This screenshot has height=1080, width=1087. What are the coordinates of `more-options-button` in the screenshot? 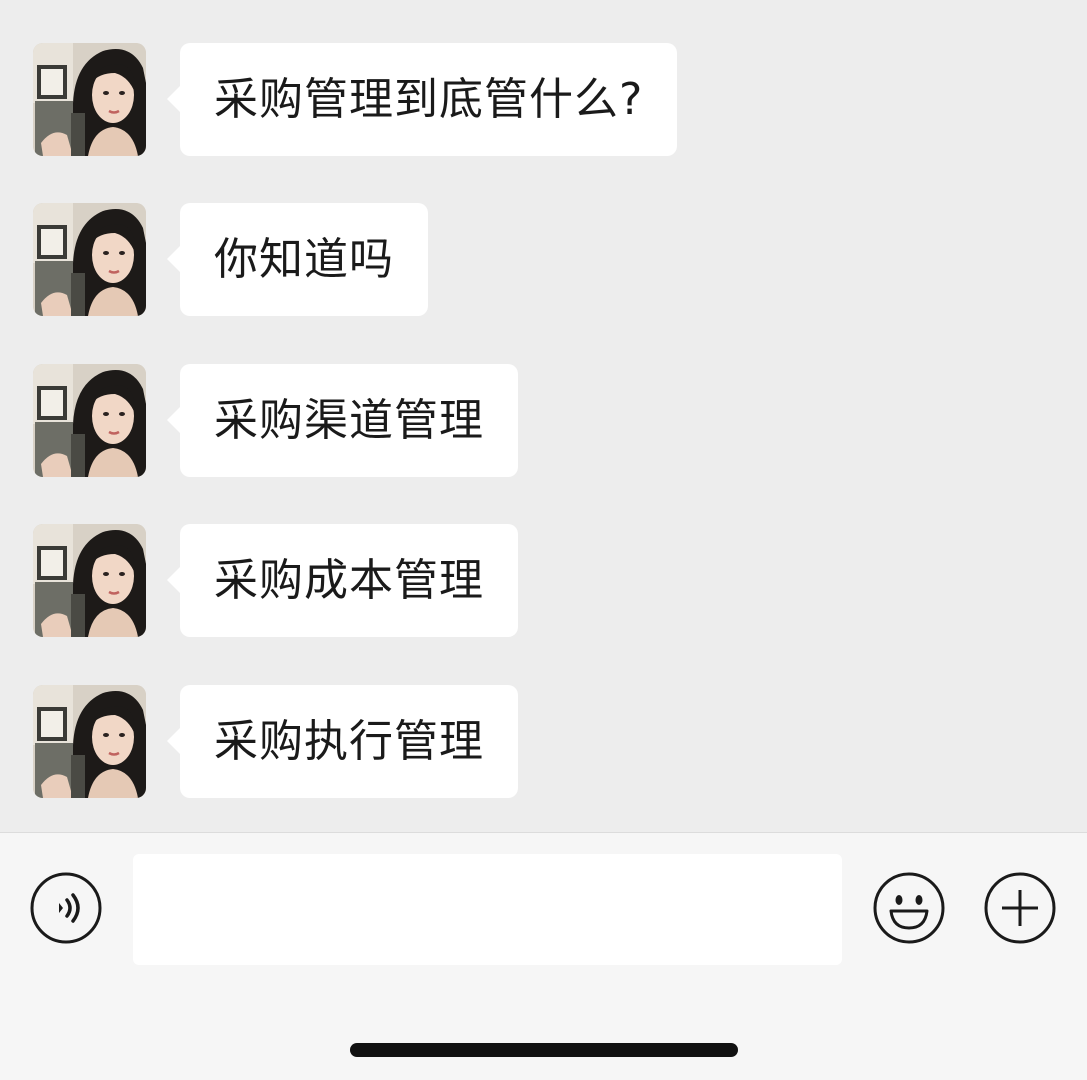 It's located at (1020, 908).